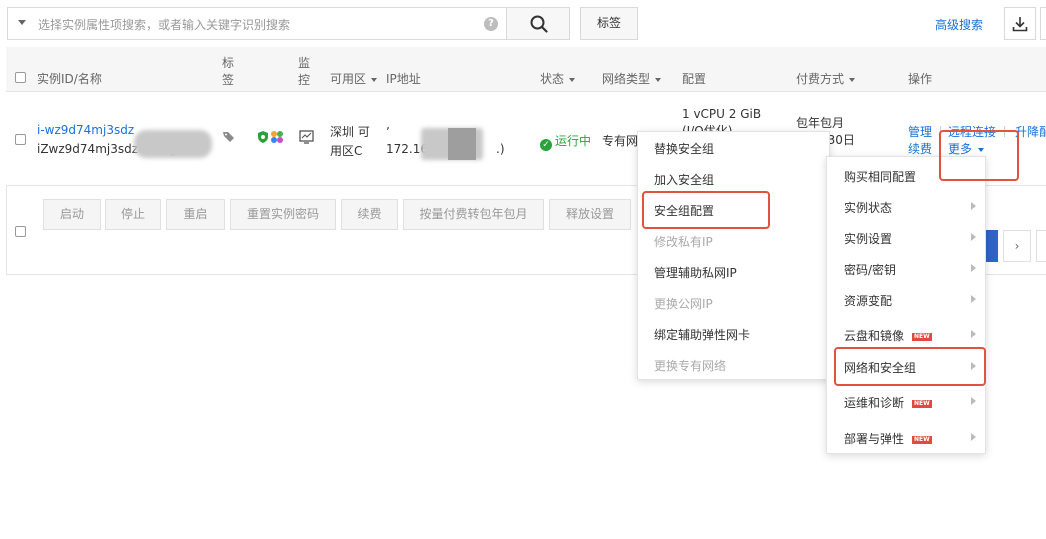 Image resolution: width=1046 pixels, height=539 pixels. I want to click on more-menu-item: 部署与弹性 NEW, so click(914, 438).